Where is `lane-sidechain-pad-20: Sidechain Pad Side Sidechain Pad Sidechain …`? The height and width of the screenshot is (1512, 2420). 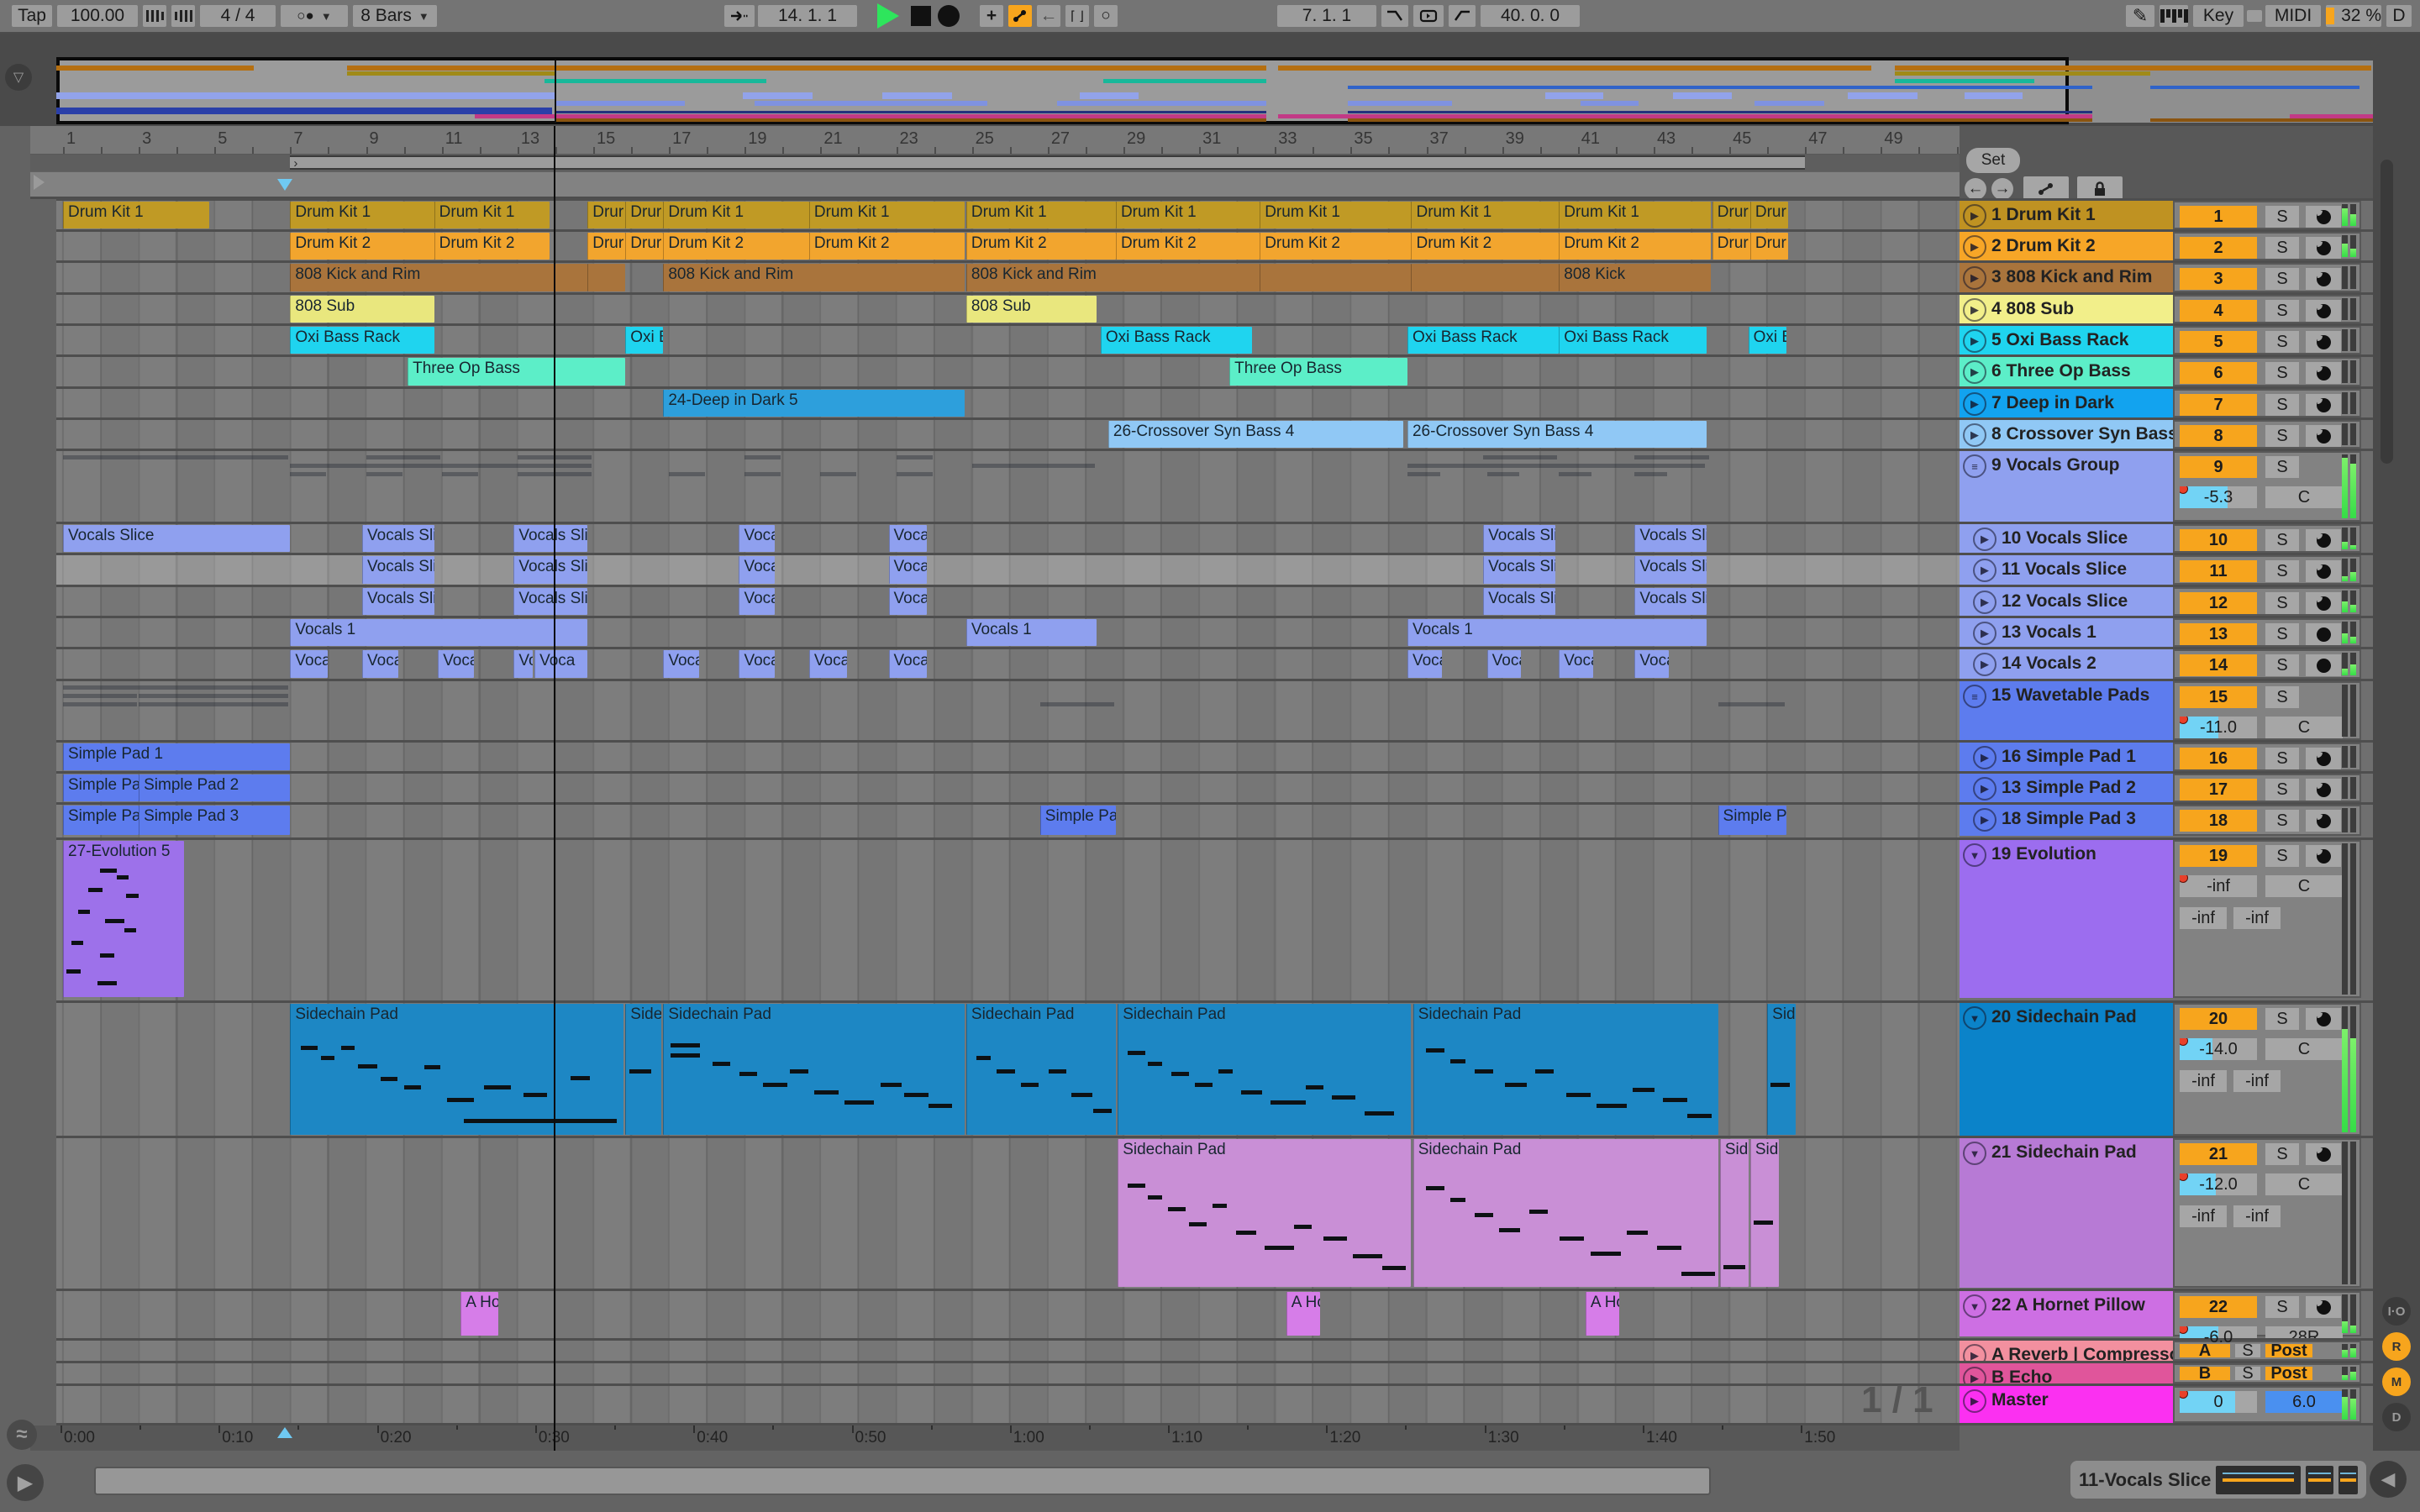 lane-sidechain-pad-20: Sidechain Pad Side Sidechain Pad Sidechain … is located at coordinates (1008, 1069).